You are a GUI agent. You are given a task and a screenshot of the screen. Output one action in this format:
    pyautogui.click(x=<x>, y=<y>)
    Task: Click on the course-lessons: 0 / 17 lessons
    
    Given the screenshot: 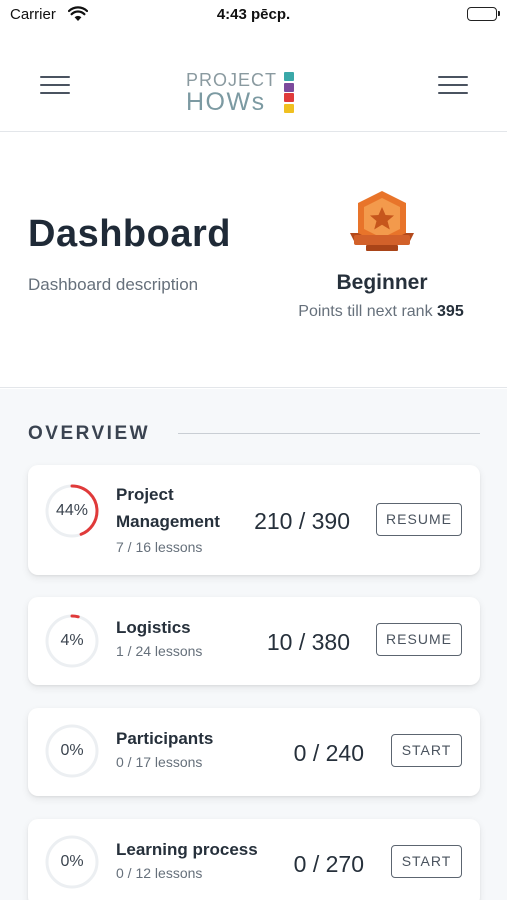 What is the action you would take?
    pyautogui.click(x=159, y=762)
    